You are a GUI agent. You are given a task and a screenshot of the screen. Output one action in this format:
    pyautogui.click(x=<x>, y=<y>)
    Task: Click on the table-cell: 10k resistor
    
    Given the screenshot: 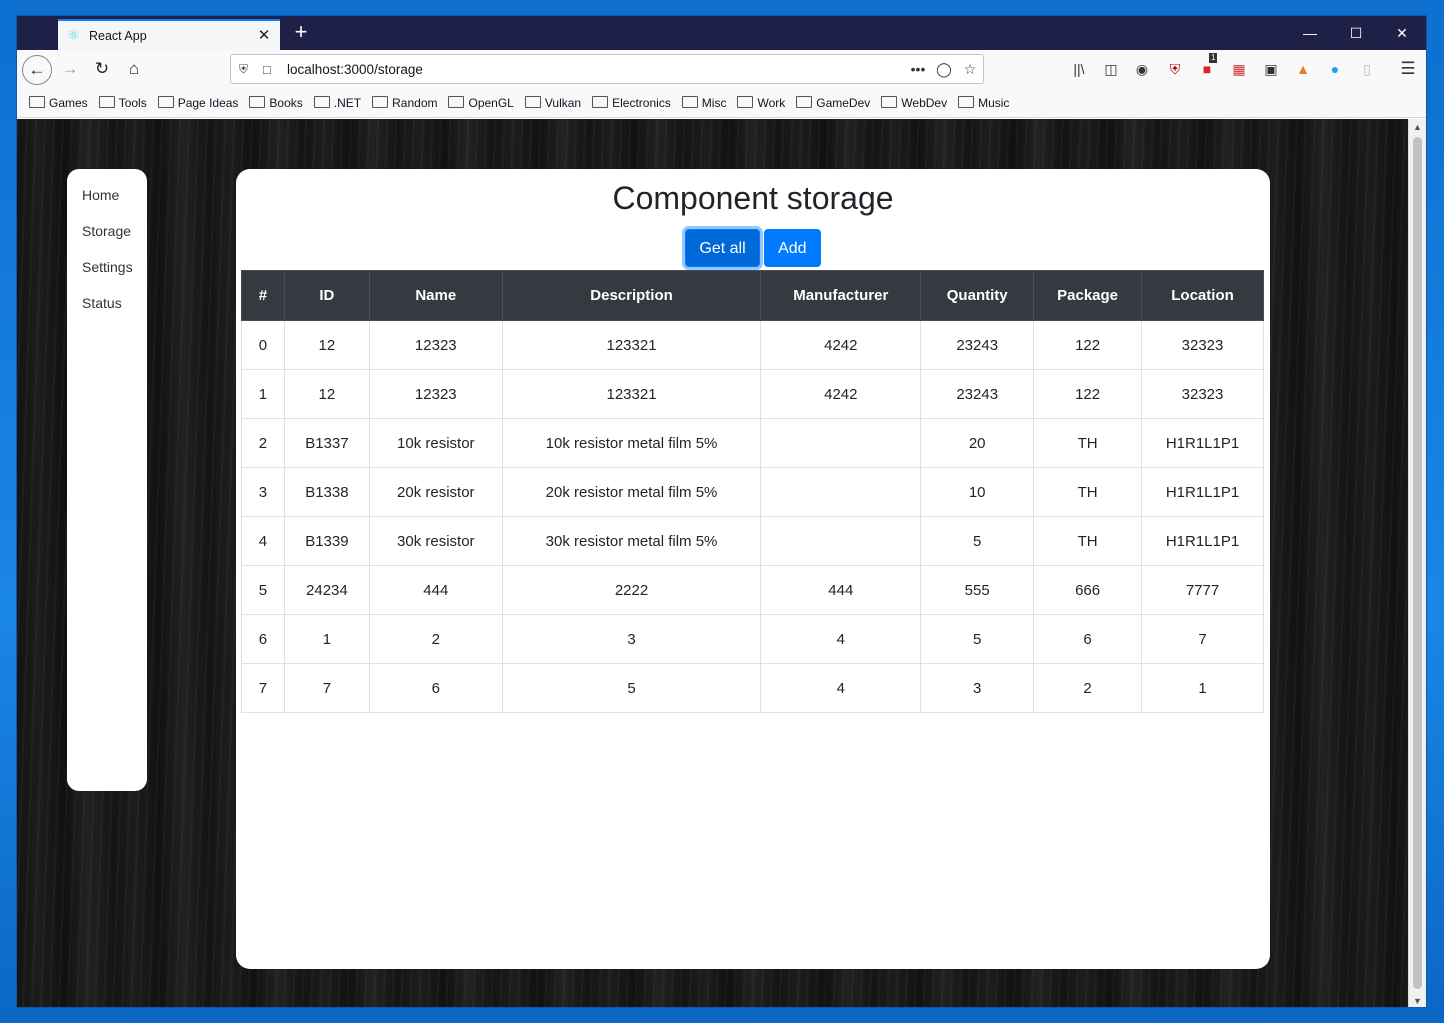 What is the action you would take?
    pyautogui.click(x=435, y=443)
    